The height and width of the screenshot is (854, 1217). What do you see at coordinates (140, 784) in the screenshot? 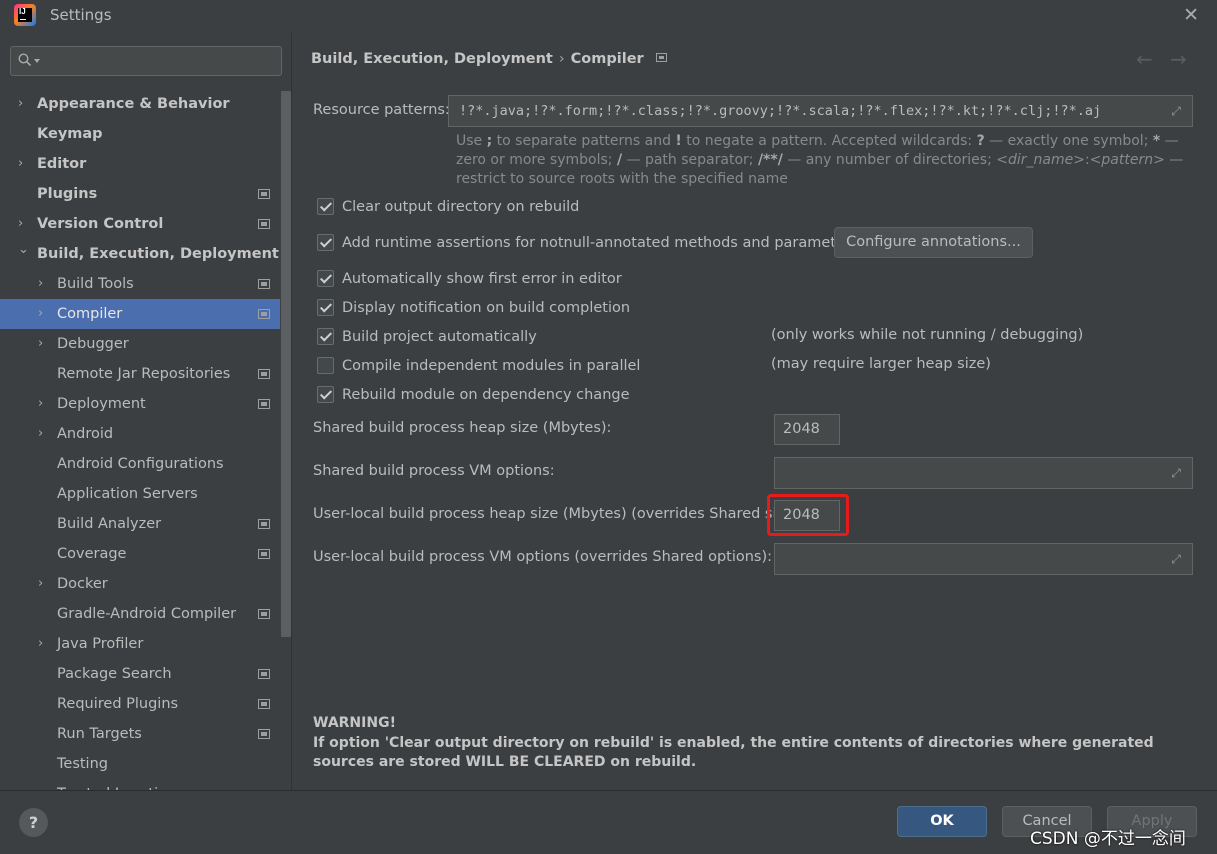
I see `sidebar-item-trusted-locations: Trusted Locations` at bounding box center [140, 784].